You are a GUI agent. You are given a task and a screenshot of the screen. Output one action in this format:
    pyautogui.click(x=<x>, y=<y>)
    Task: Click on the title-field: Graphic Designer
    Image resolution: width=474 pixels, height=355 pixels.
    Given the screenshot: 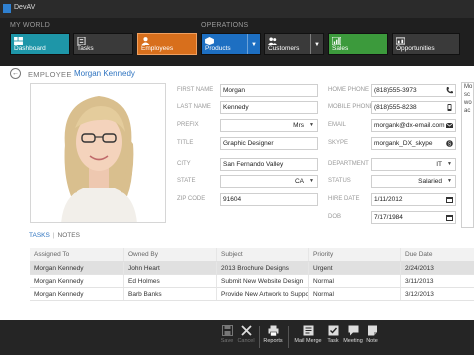 What is the action you would take?
    pyautogui.click(x=269, y=143)
    